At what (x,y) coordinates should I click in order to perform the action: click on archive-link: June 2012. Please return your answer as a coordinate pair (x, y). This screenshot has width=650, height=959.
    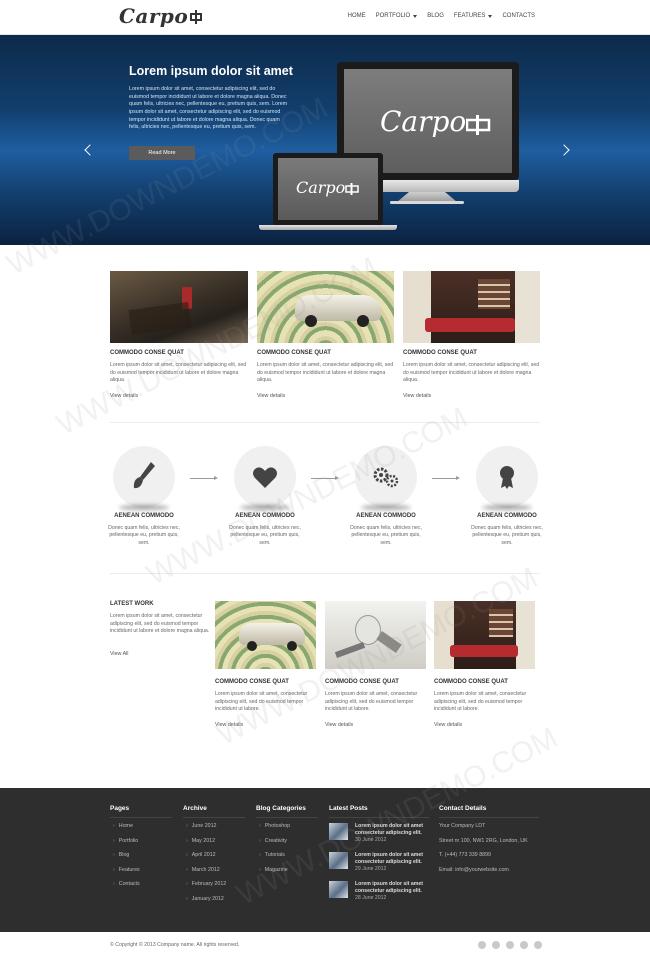
    Looking at the image, I should click on (201, 826).